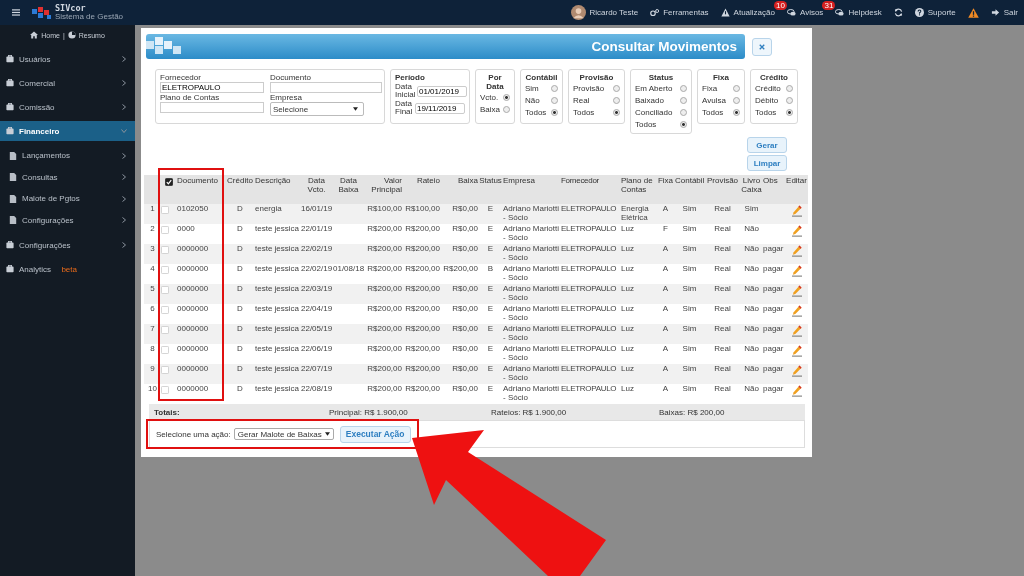 Image resolution: width=1024 pixels, height=576 pixels. What do you see at coordinates (375, 434) in the screenshot?
I see `execute-button: Executar Ação` at bounding box center [375, 434].